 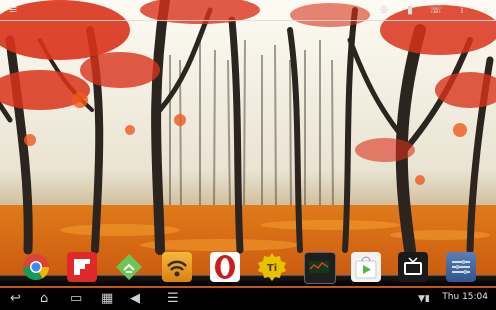 What do you see at coordinates (248, 299) in the screenshot?
I see `navigation-bar: ↩ ⌂ ▭ ▦ ◀ ☰ ▼▮ Thu 15:04` at bounding box center [248, 299].